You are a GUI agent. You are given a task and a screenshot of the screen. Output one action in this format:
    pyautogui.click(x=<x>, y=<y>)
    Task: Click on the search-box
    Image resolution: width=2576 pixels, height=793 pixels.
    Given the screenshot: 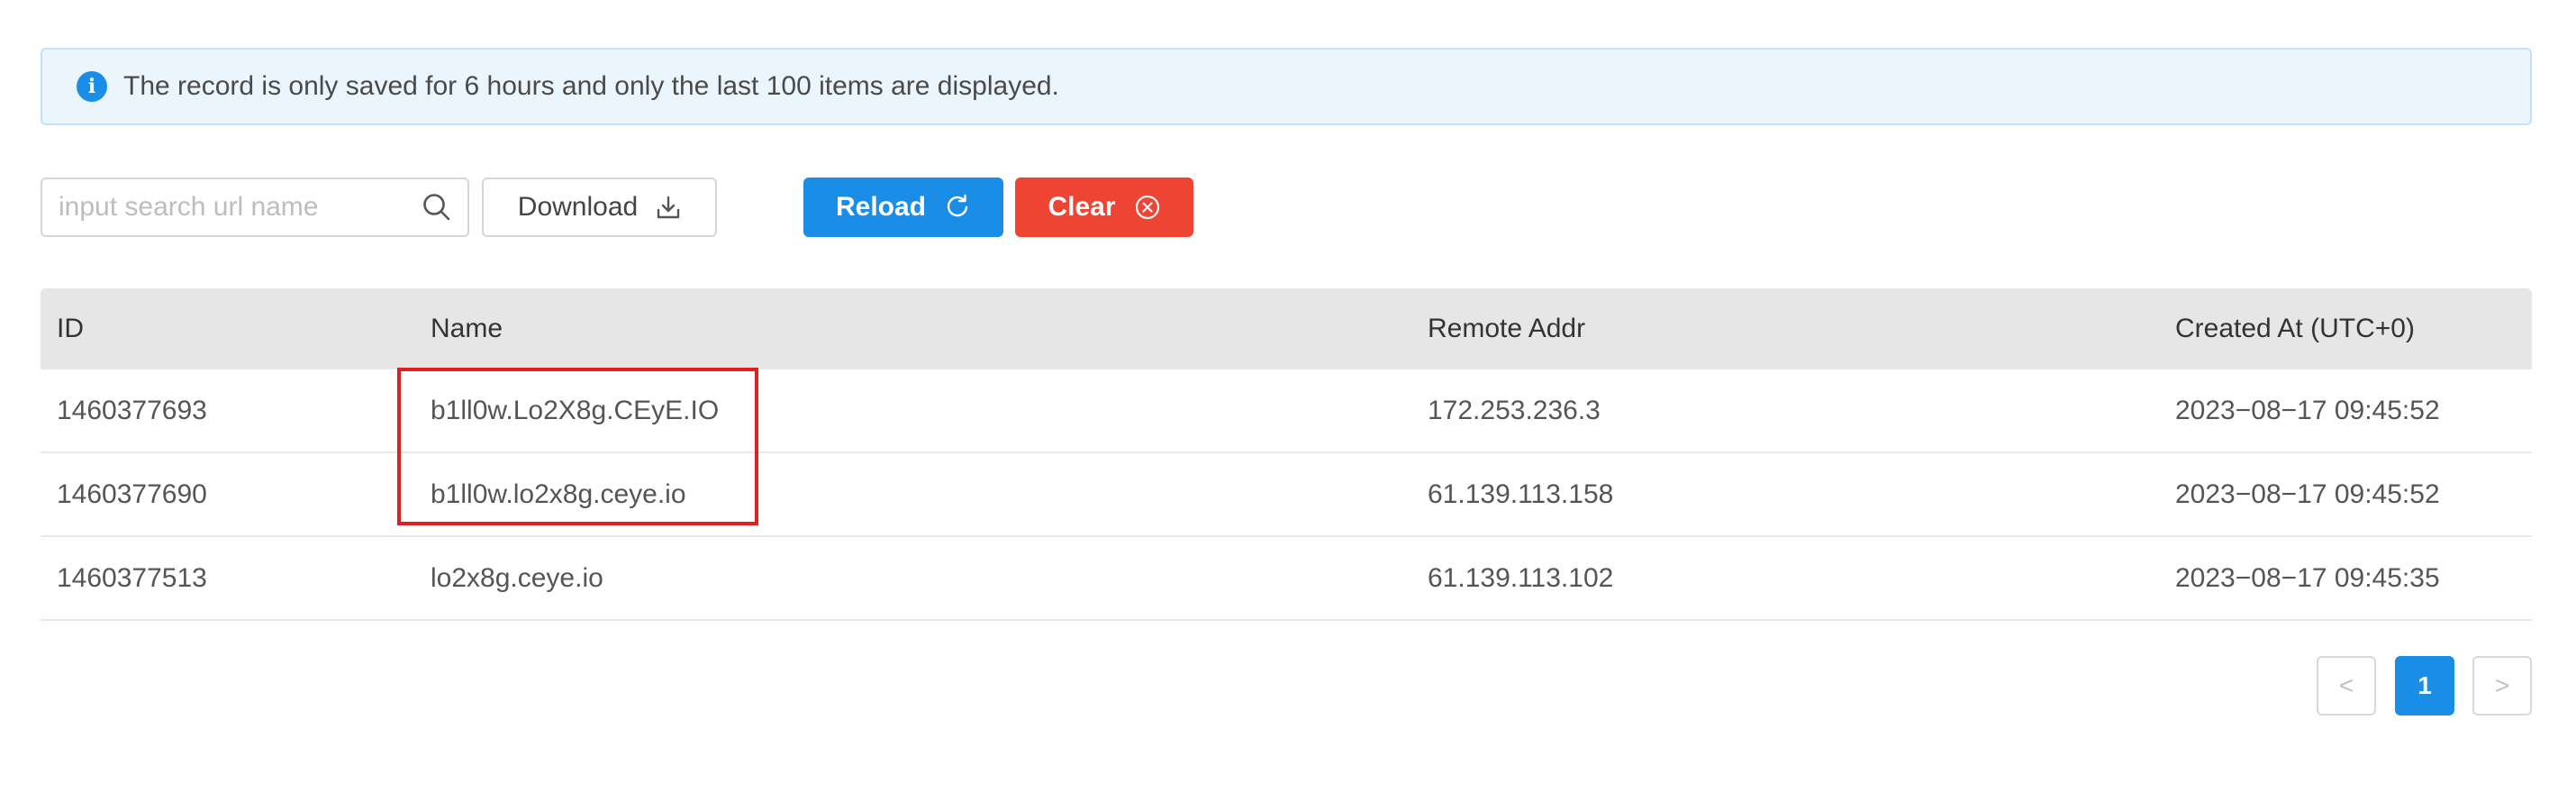 What is the action you would take?
    pyautogui.click(x=255, y=207)
    